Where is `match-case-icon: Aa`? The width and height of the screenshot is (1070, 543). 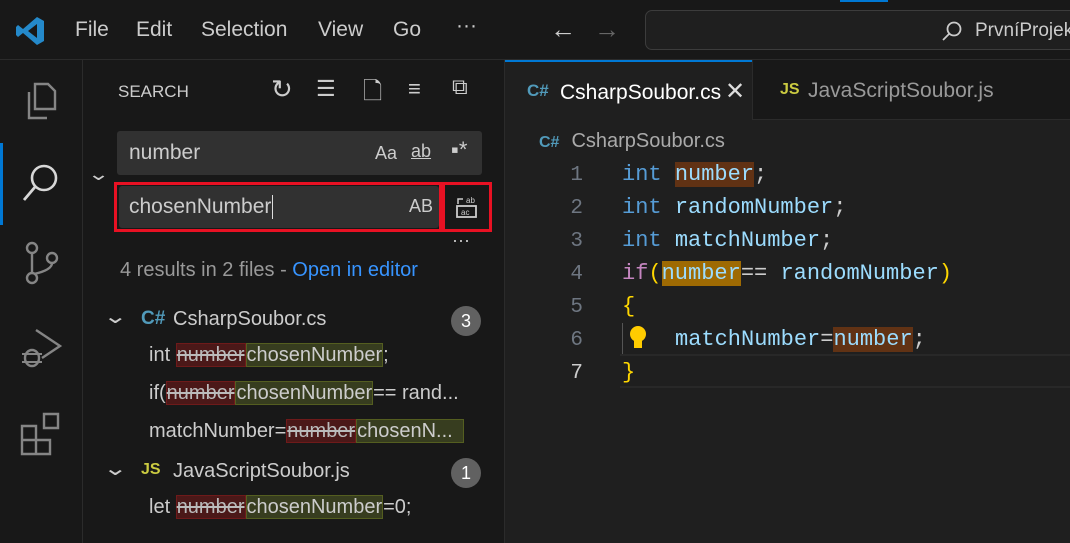 match-case-icon: Aa is located at coordinates (386, 153).